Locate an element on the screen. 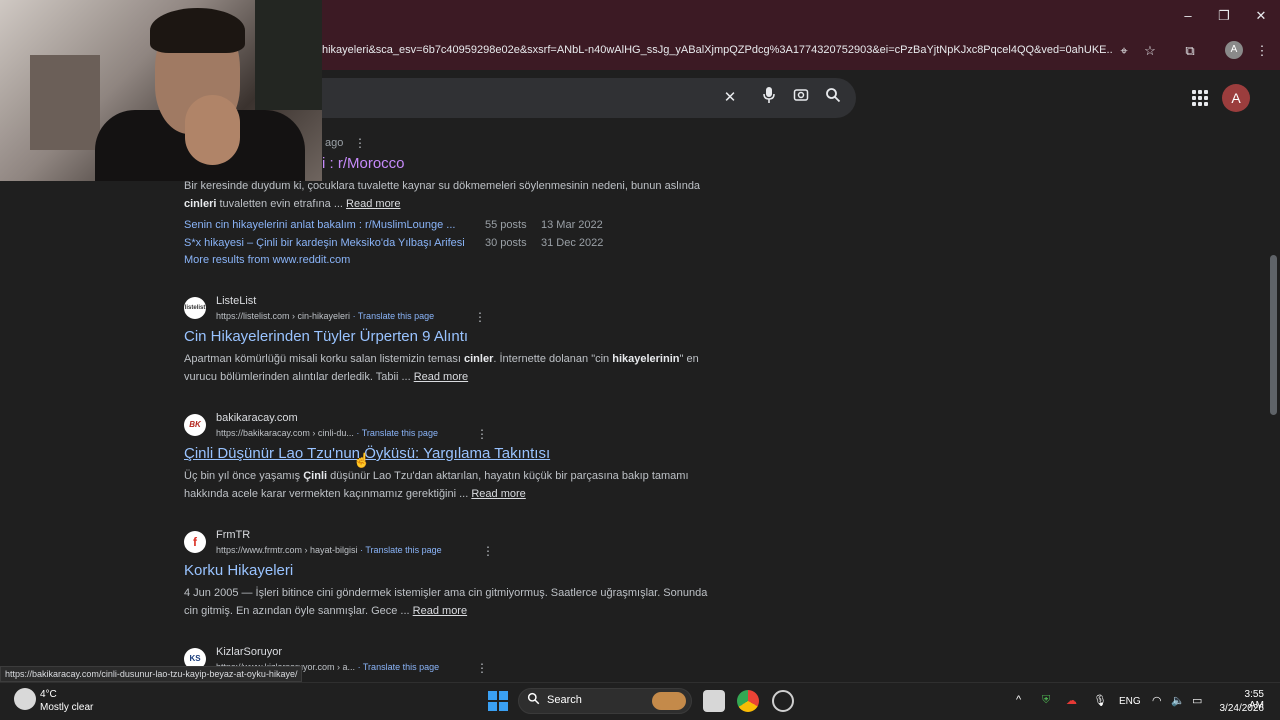 The image size is (1280, 720). windows-start-icon is located at coordinates (498, 701).